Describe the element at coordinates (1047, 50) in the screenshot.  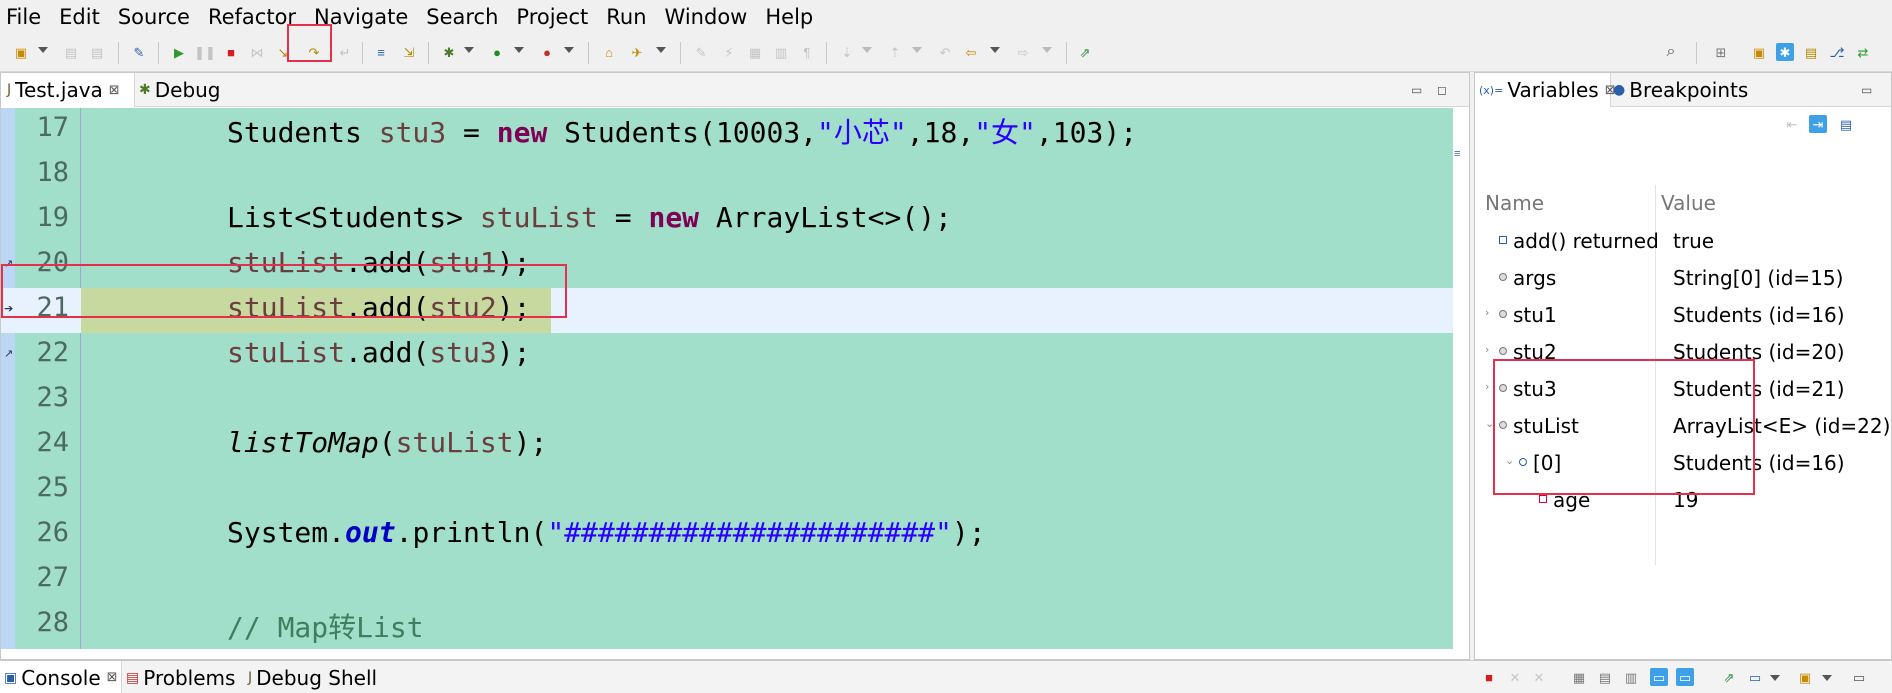
I see `forward-dropdown-icon` at that location.